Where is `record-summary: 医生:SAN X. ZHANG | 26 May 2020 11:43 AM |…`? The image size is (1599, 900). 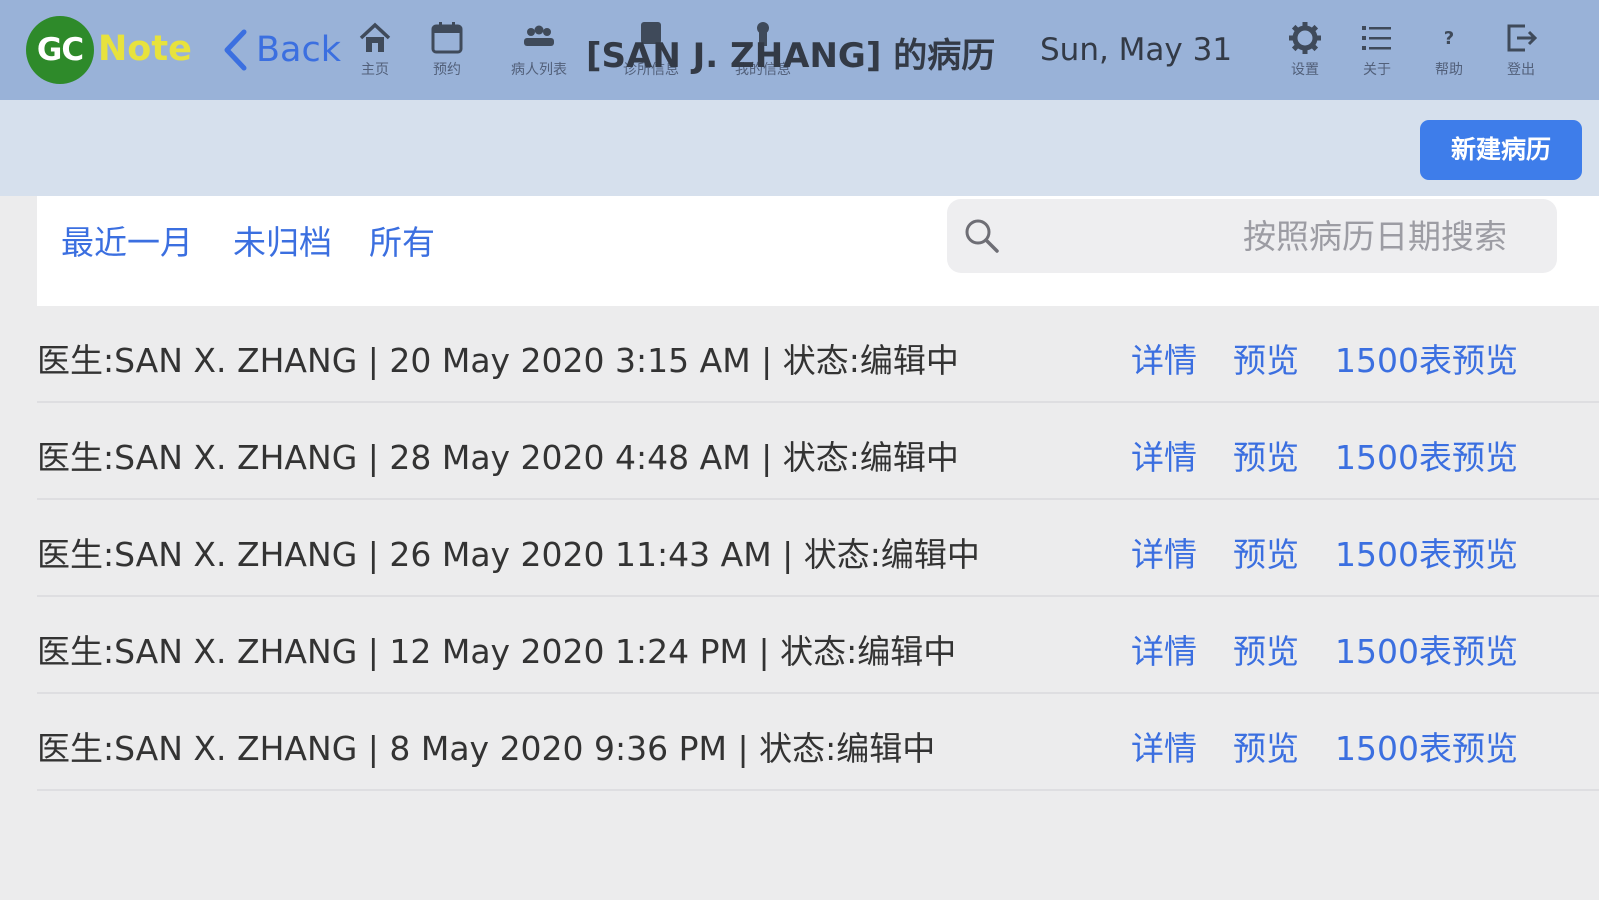
record-summary: 医生:SAN X. ZHANG | 26 May 2020 11:43 AM |… is located at coordinates (508, 554).